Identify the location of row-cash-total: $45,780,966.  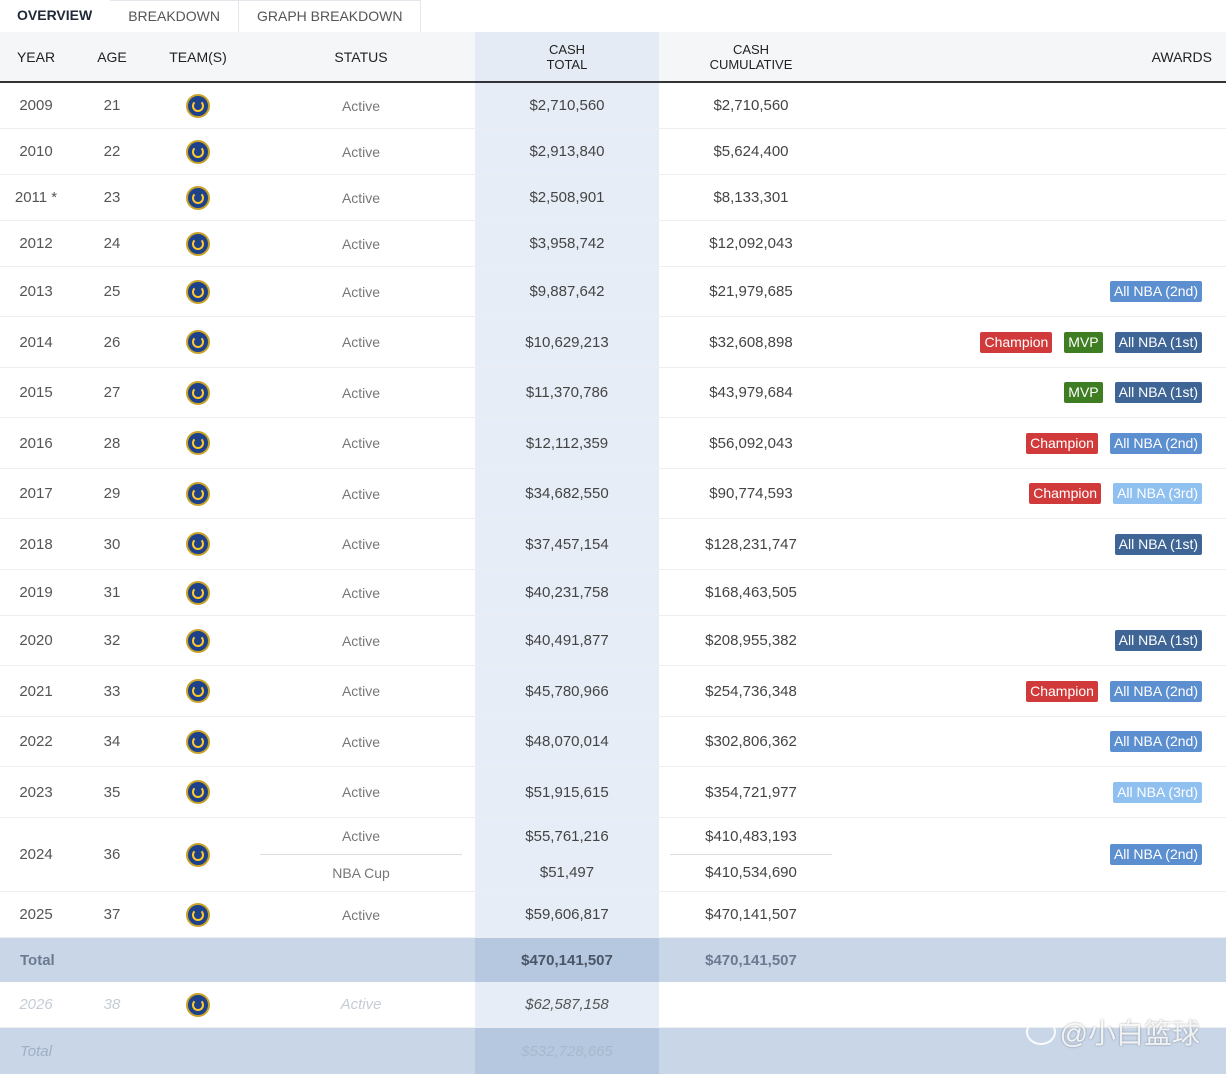
(567, 691).